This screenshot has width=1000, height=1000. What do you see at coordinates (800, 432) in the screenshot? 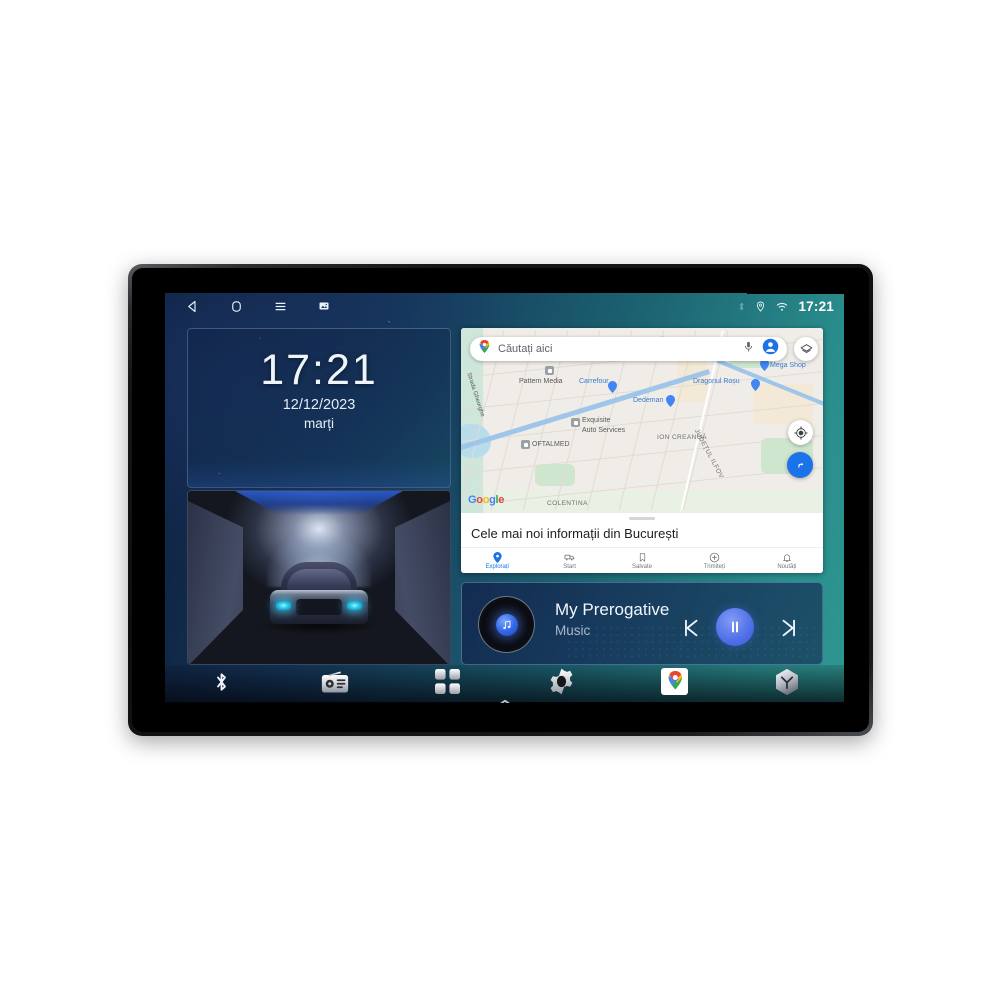
I see `my-location-icon` at bounding box center [800, 432].